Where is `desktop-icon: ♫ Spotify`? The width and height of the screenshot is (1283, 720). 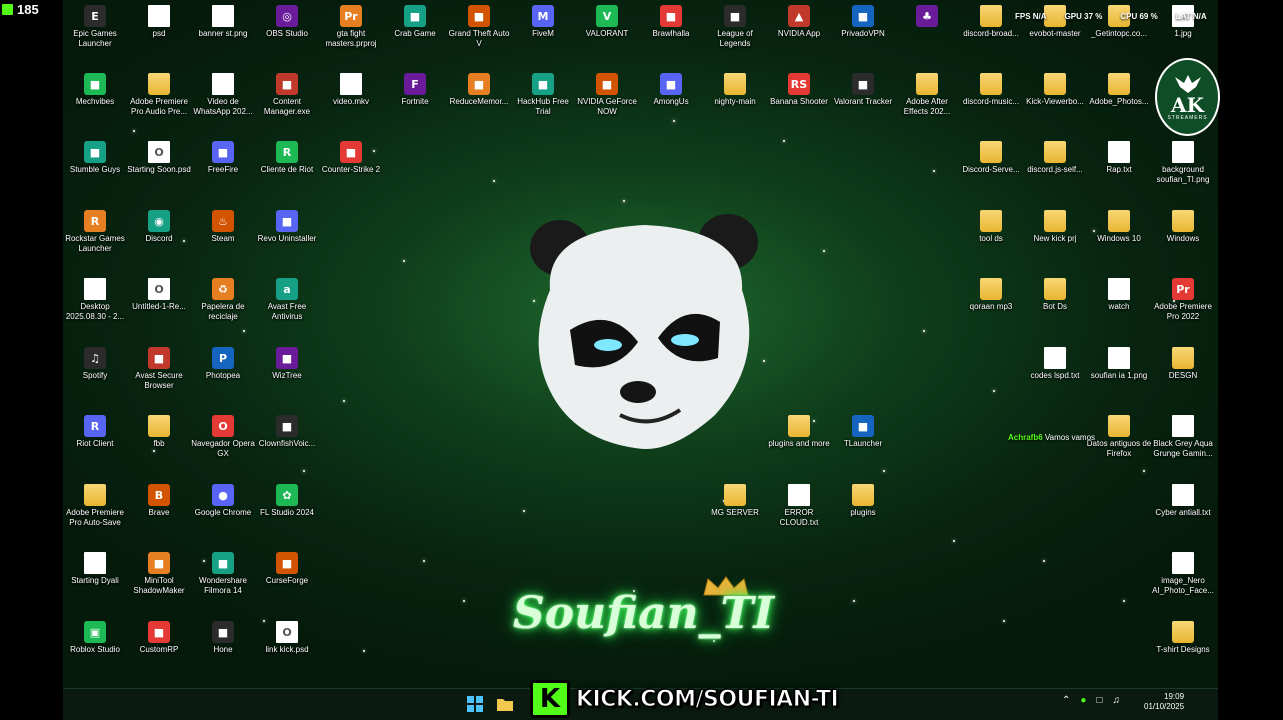
desktop-icon: ♫ Spotify is located at coordinates (95, 364).